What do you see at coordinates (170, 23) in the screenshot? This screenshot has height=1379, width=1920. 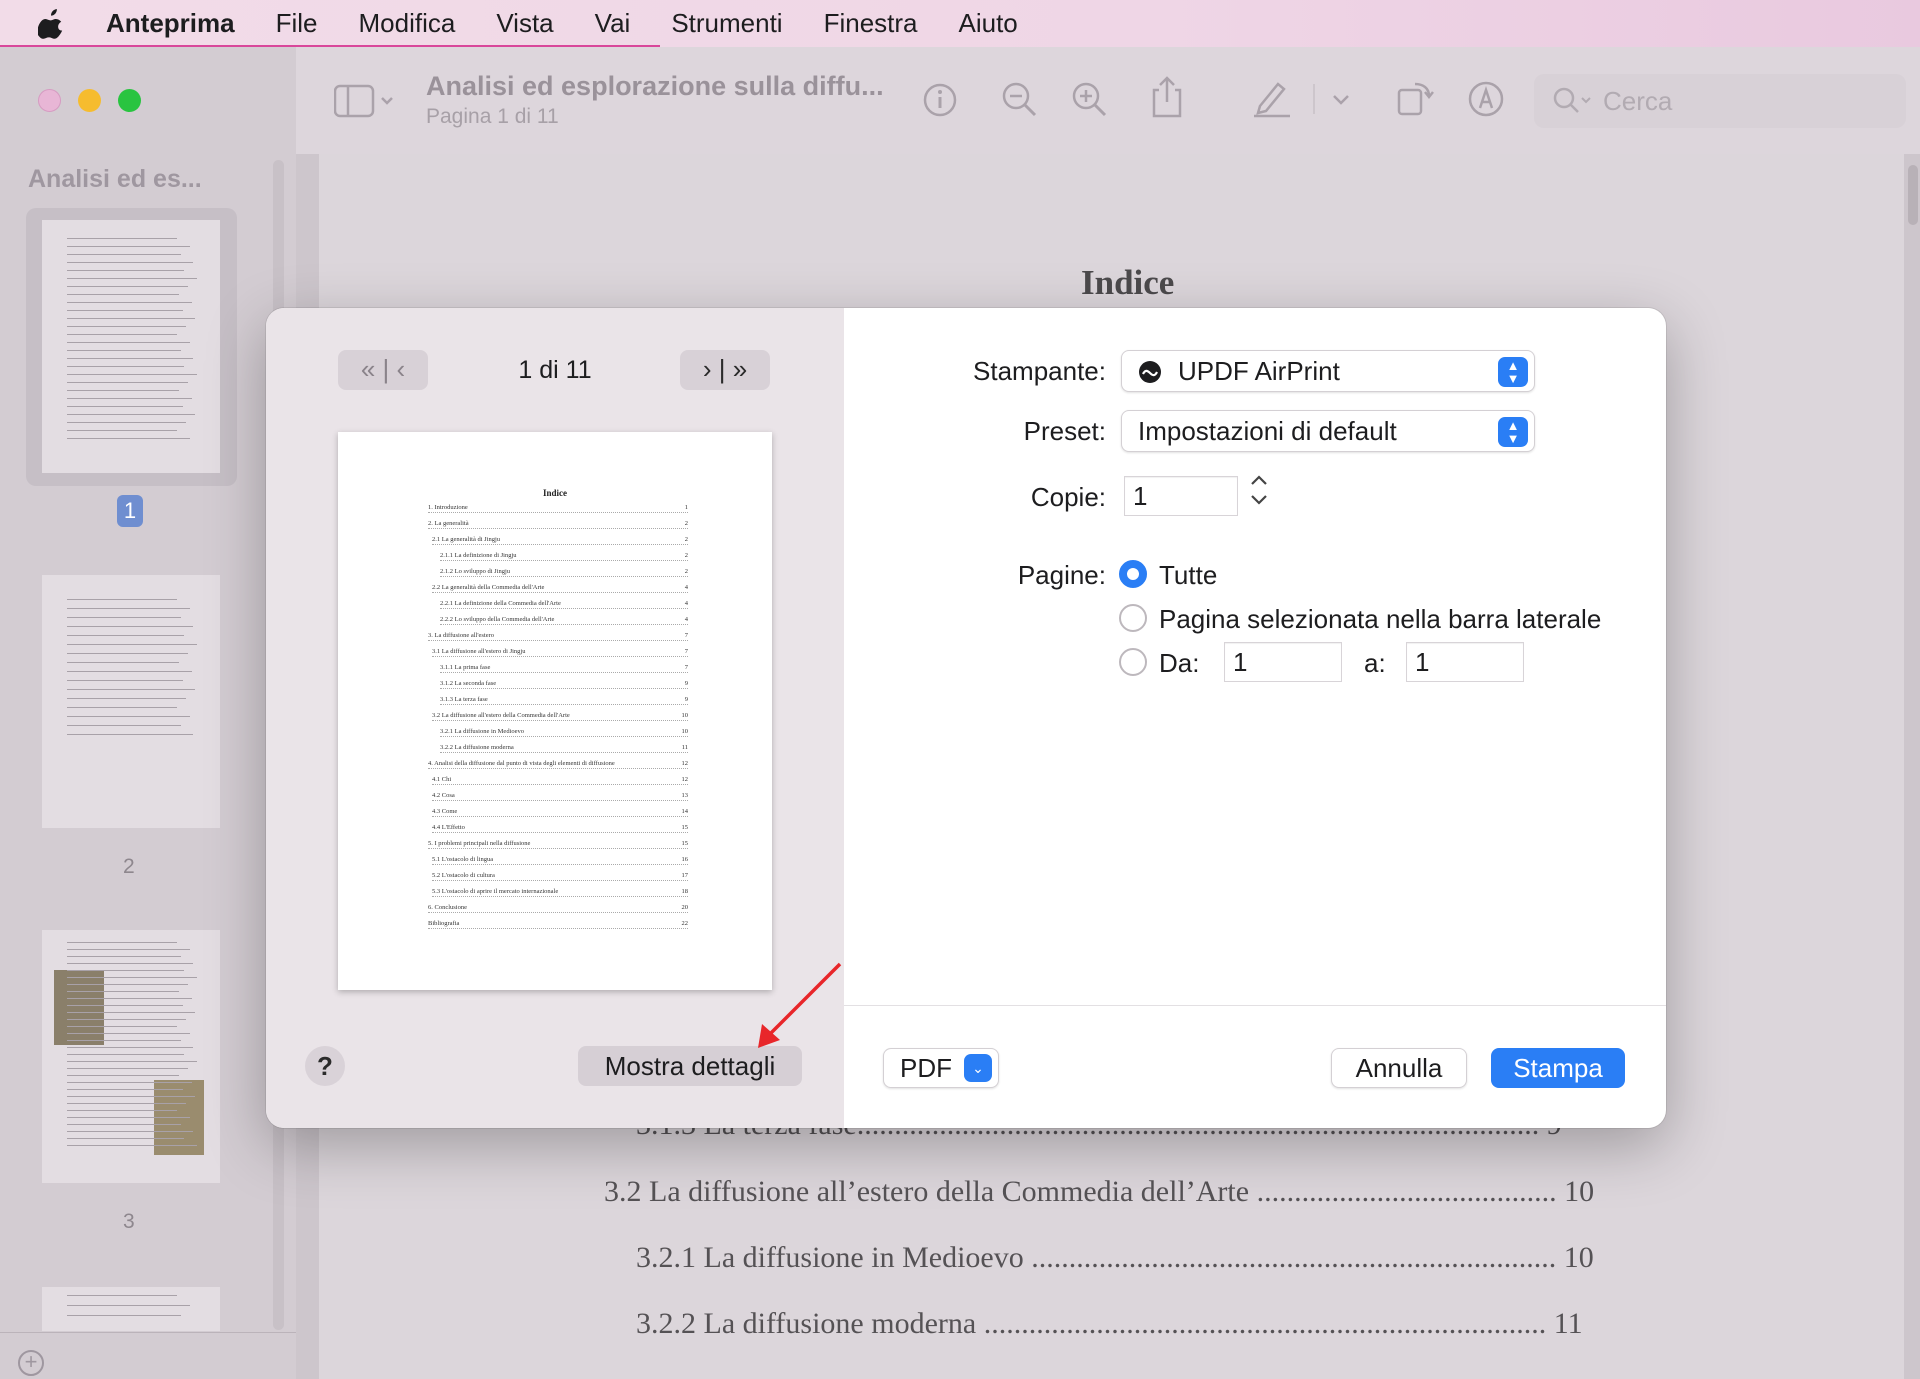 I see `menu-app-name: Anteprima` at bounding box center [170, 23].